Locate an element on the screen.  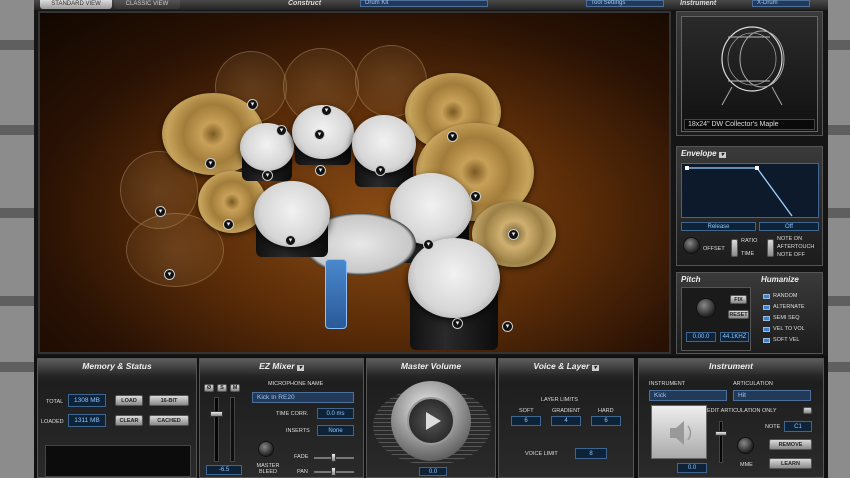
tool-settings-label: Tool Settings is located at coordinates (608, 3).